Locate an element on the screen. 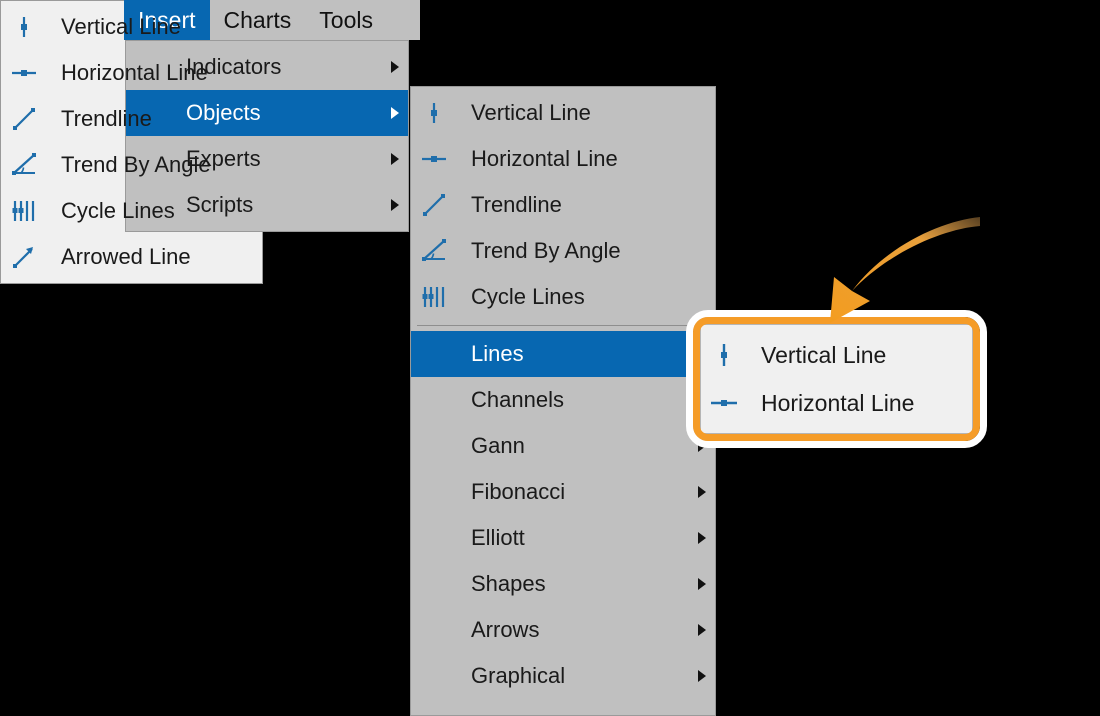 The image size is (1100, 716). menu-item-horizontal-line: Horizontal Line is located at coordinates (563, 159).